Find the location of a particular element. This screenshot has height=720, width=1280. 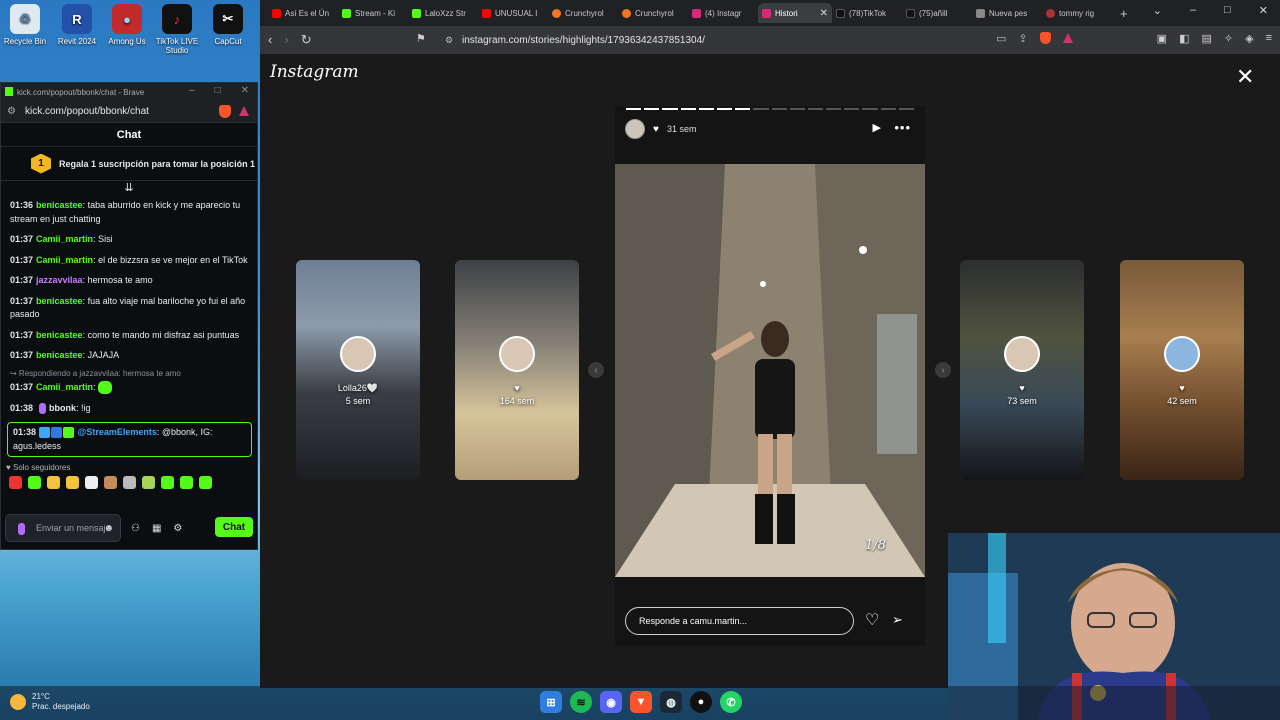

bookmark-icon: ⚑ is located at coordinates (421, 38).